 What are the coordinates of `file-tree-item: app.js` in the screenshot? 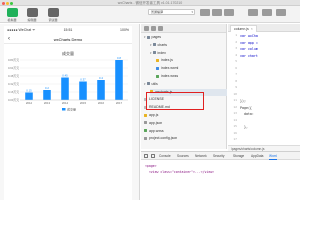 It's located at (185, 115).